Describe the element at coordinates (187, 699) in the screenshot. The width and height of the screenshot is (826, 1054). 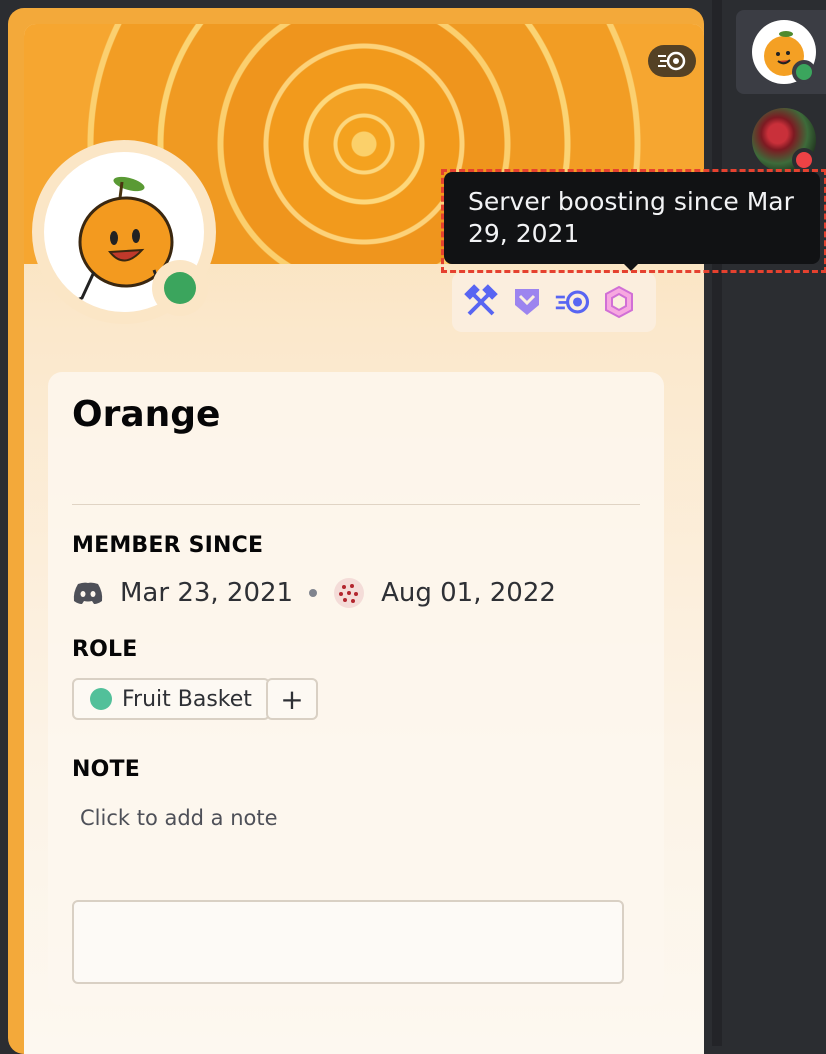
I see `role-name: Fruit Basket` at that location.